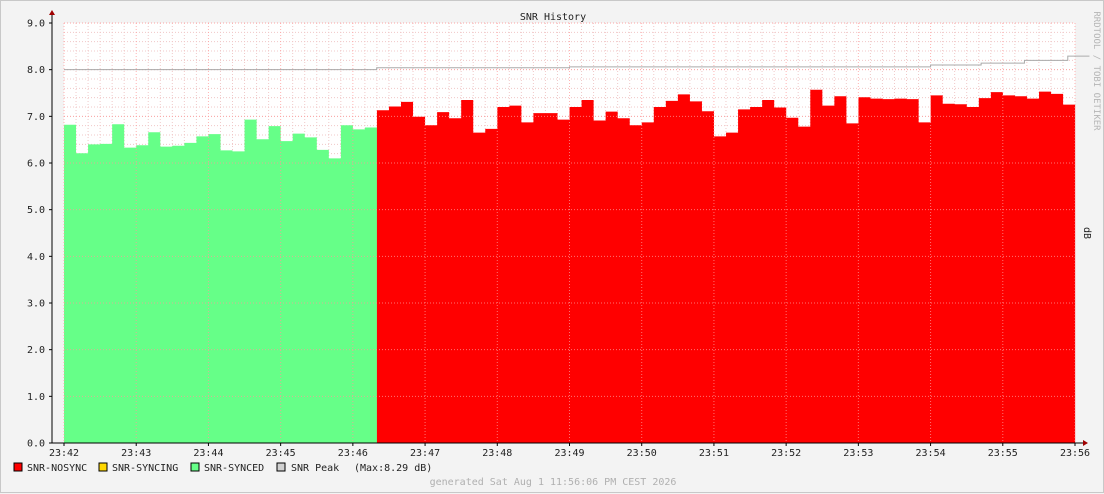 This screenshot has height=494, width=1104. I want to click on x-tick-label: 23:45, so click(281, 453).